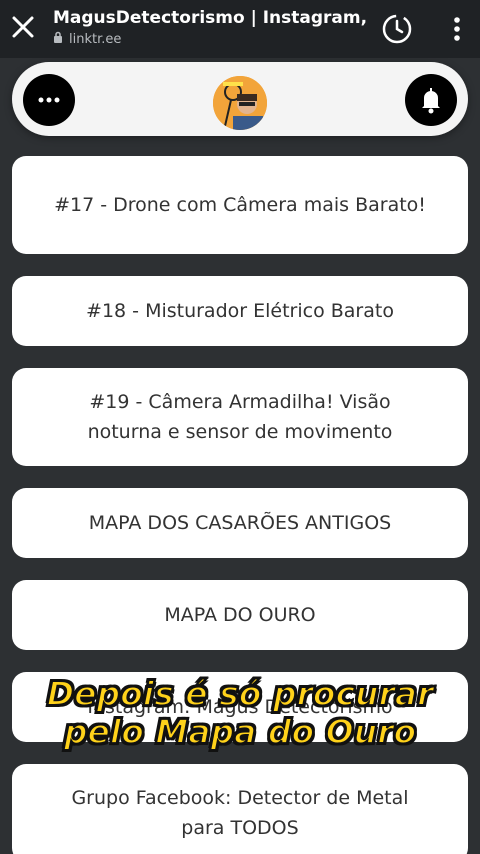  What do you see at coordinates (23, 27) in the screenshot?
I see `close-icon` at bounding box center [23, 27].